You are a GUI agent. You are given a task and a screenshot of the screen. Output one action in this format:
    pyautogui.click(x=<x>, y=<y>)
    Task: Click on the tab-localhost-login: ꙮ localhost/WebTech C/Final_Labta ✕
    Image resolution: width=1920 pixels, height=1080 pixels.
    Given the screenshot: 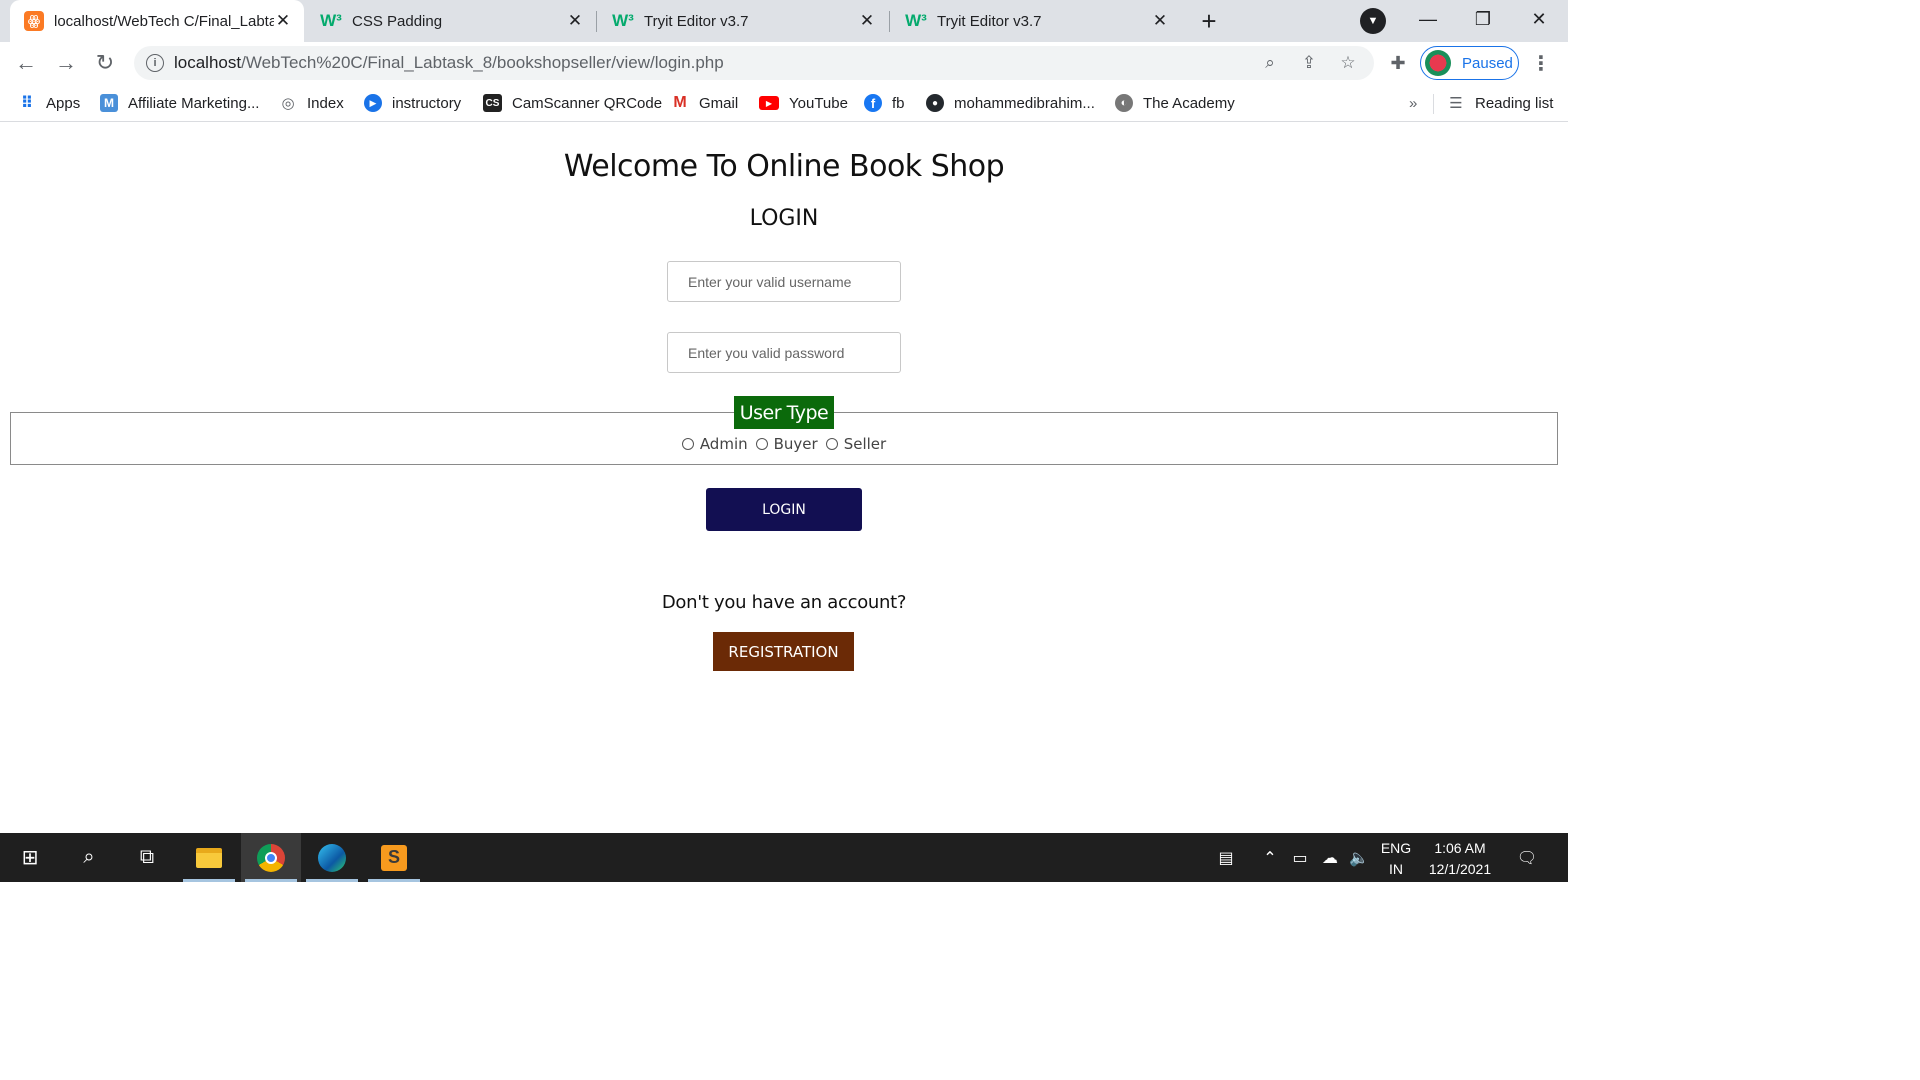 What is the action you would take?
    pyautogui.click(x=157, y=21)
    